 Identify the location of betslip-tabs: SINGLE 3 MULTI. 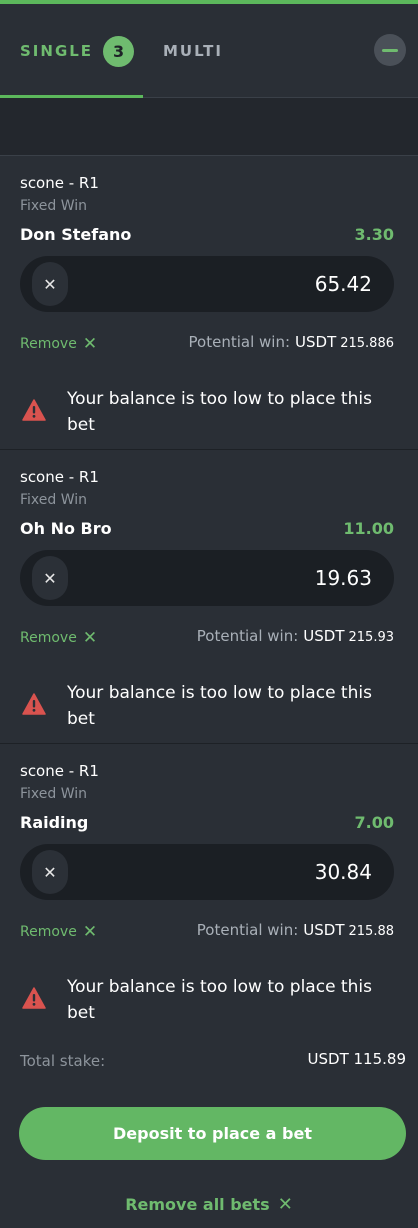
(209, 51).